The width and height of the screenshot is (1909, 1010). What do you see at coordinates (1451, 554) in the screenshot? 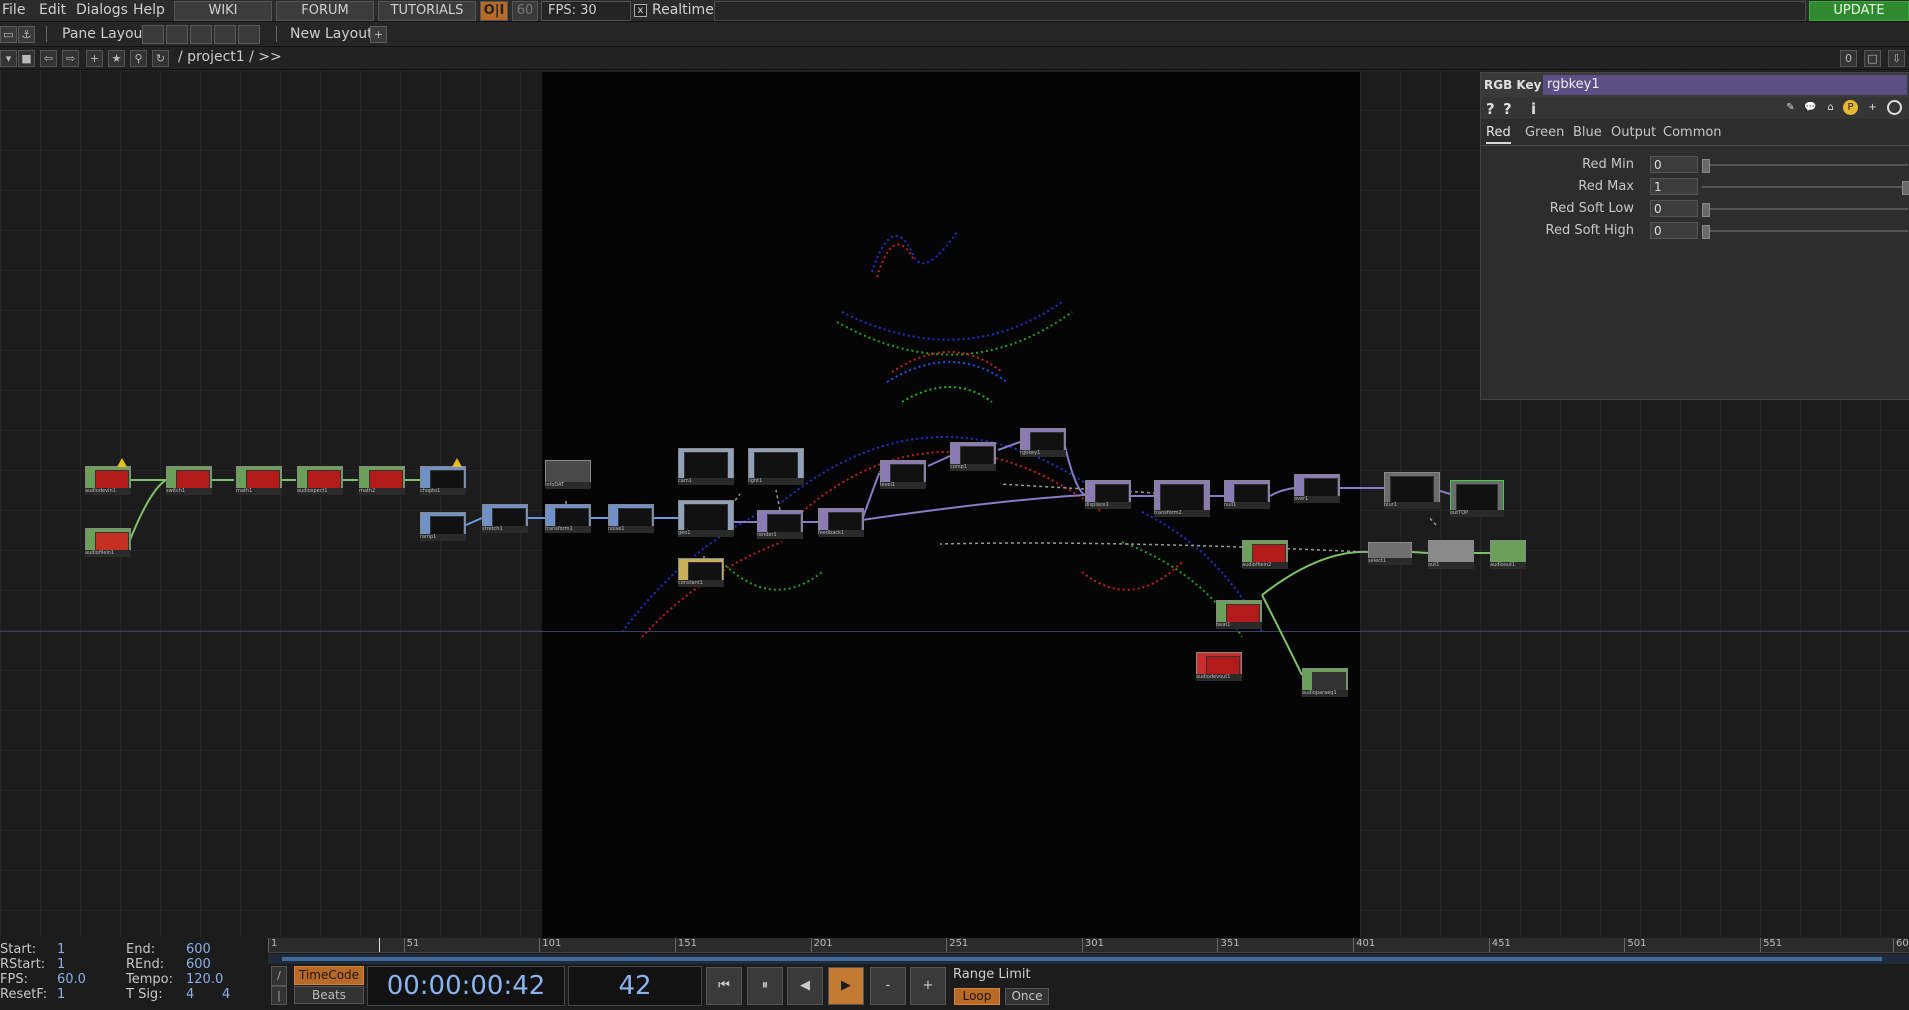
I see `node-out1: out1` at bounding box center [1451, 554].